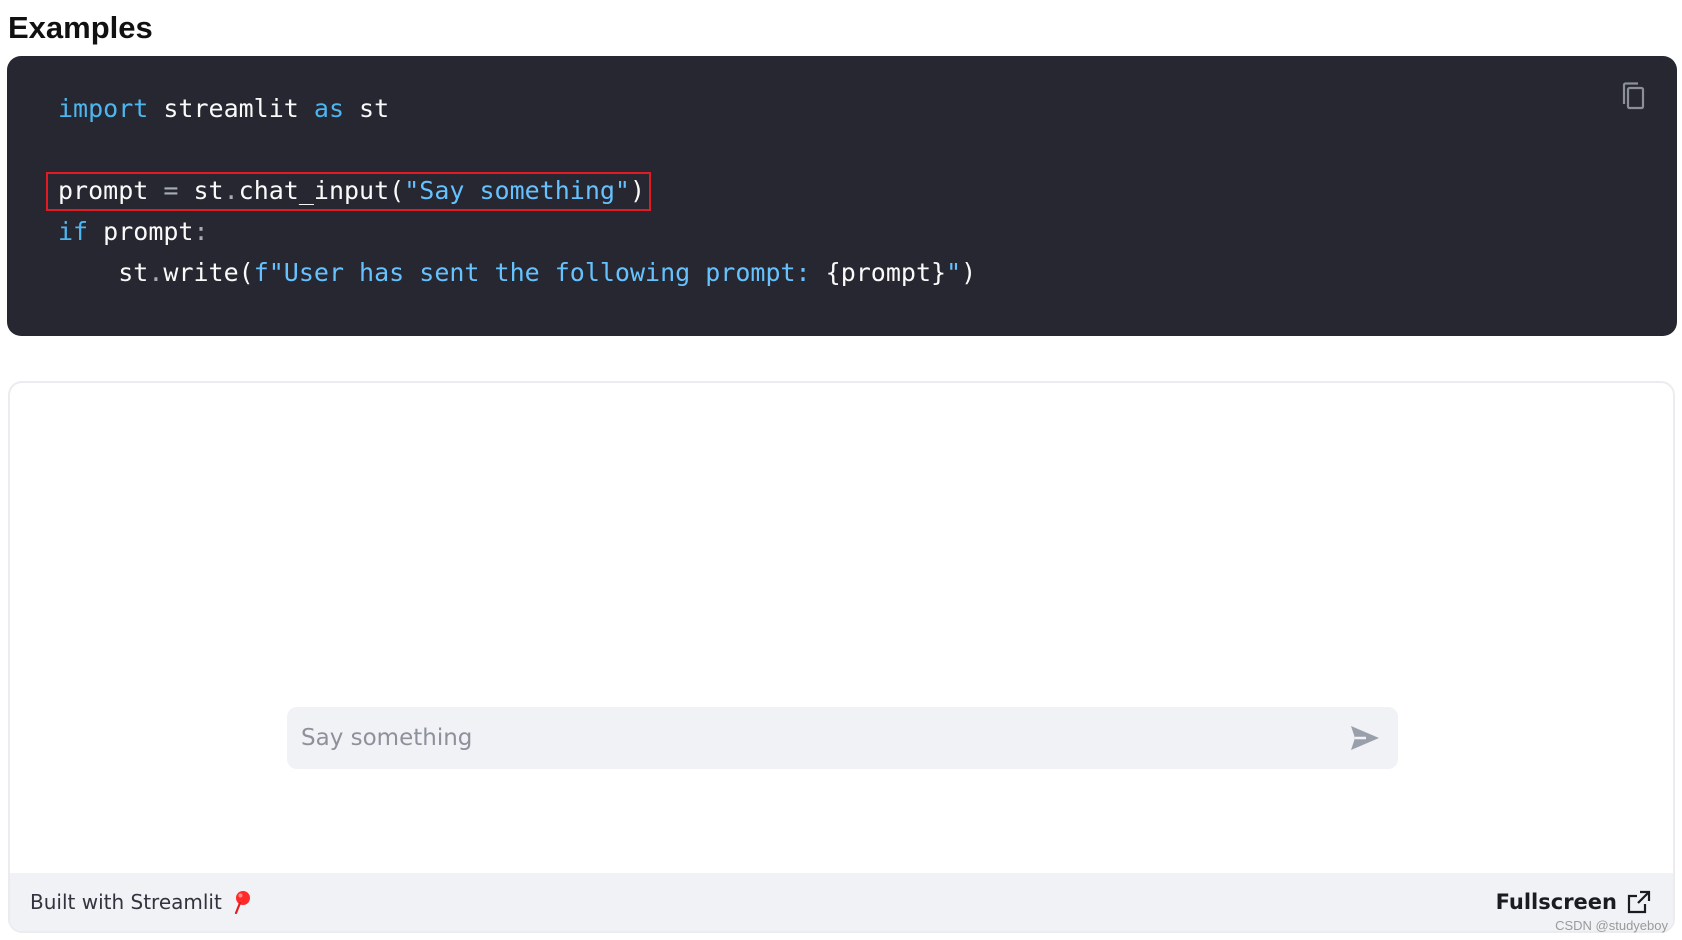  What do you see at coordinates (242, 902) in the screenshot?
I see `pin-icon` at bounding box center [242, 902].